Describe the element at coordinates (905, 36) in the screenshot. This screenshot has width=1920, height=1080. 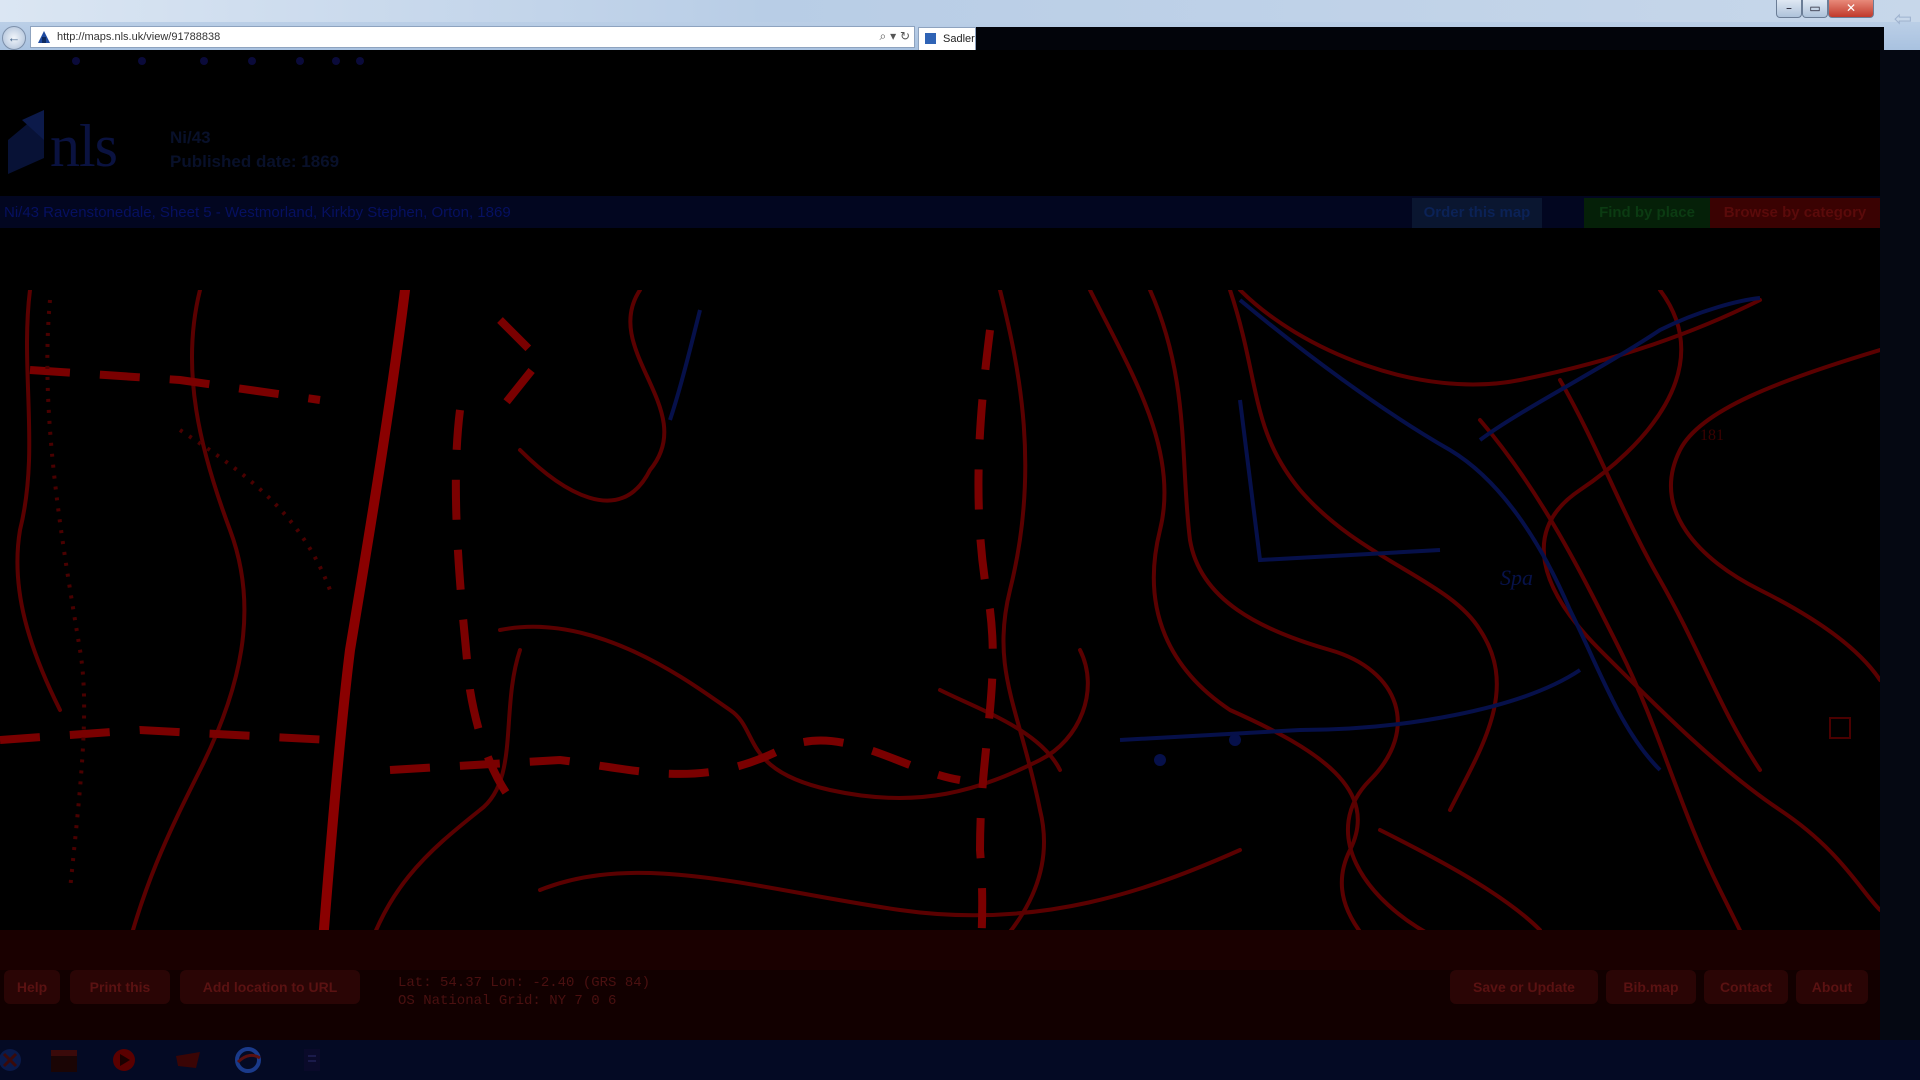
I see `refresh-icon: ↻` at that location.